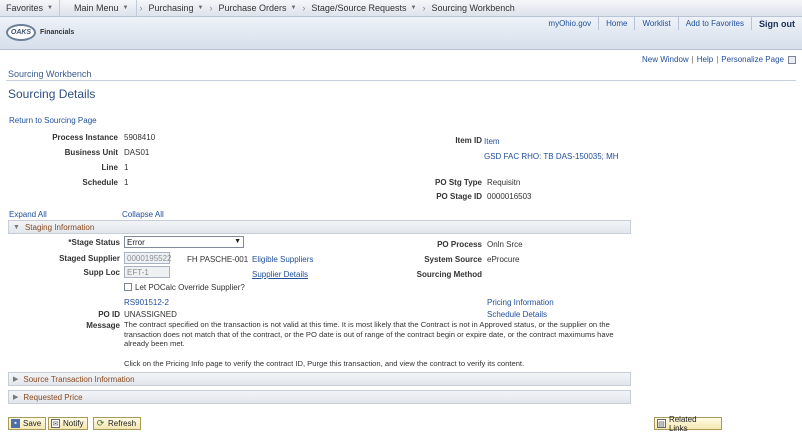 This screenshot has height=442, width=802. Describe the element at coordinates (319, 397) in the screenshot. I see `requested-price-header: ▶ Requested Price` at that location.